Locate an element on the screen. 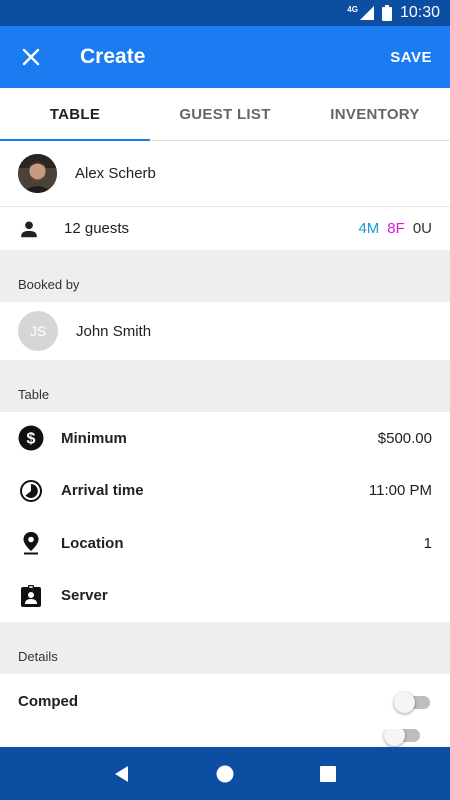  booker-name: John Smith is located at coordinates (114, 331).